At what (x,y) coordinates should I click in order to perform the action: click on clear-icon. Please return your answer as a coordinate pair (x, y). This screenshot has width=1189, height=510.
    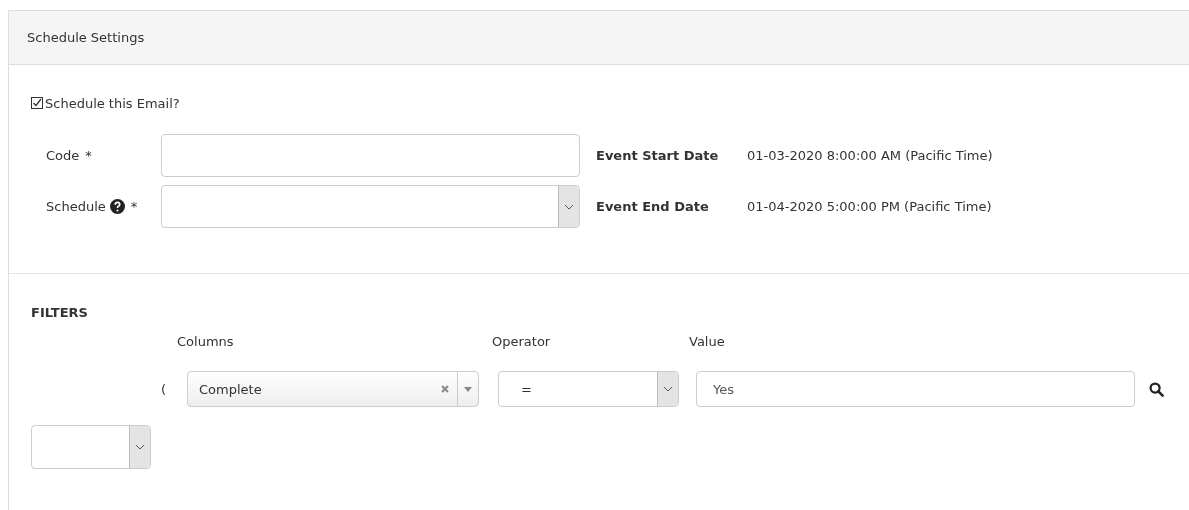
    Looking at the image, I should click on (445, 389).